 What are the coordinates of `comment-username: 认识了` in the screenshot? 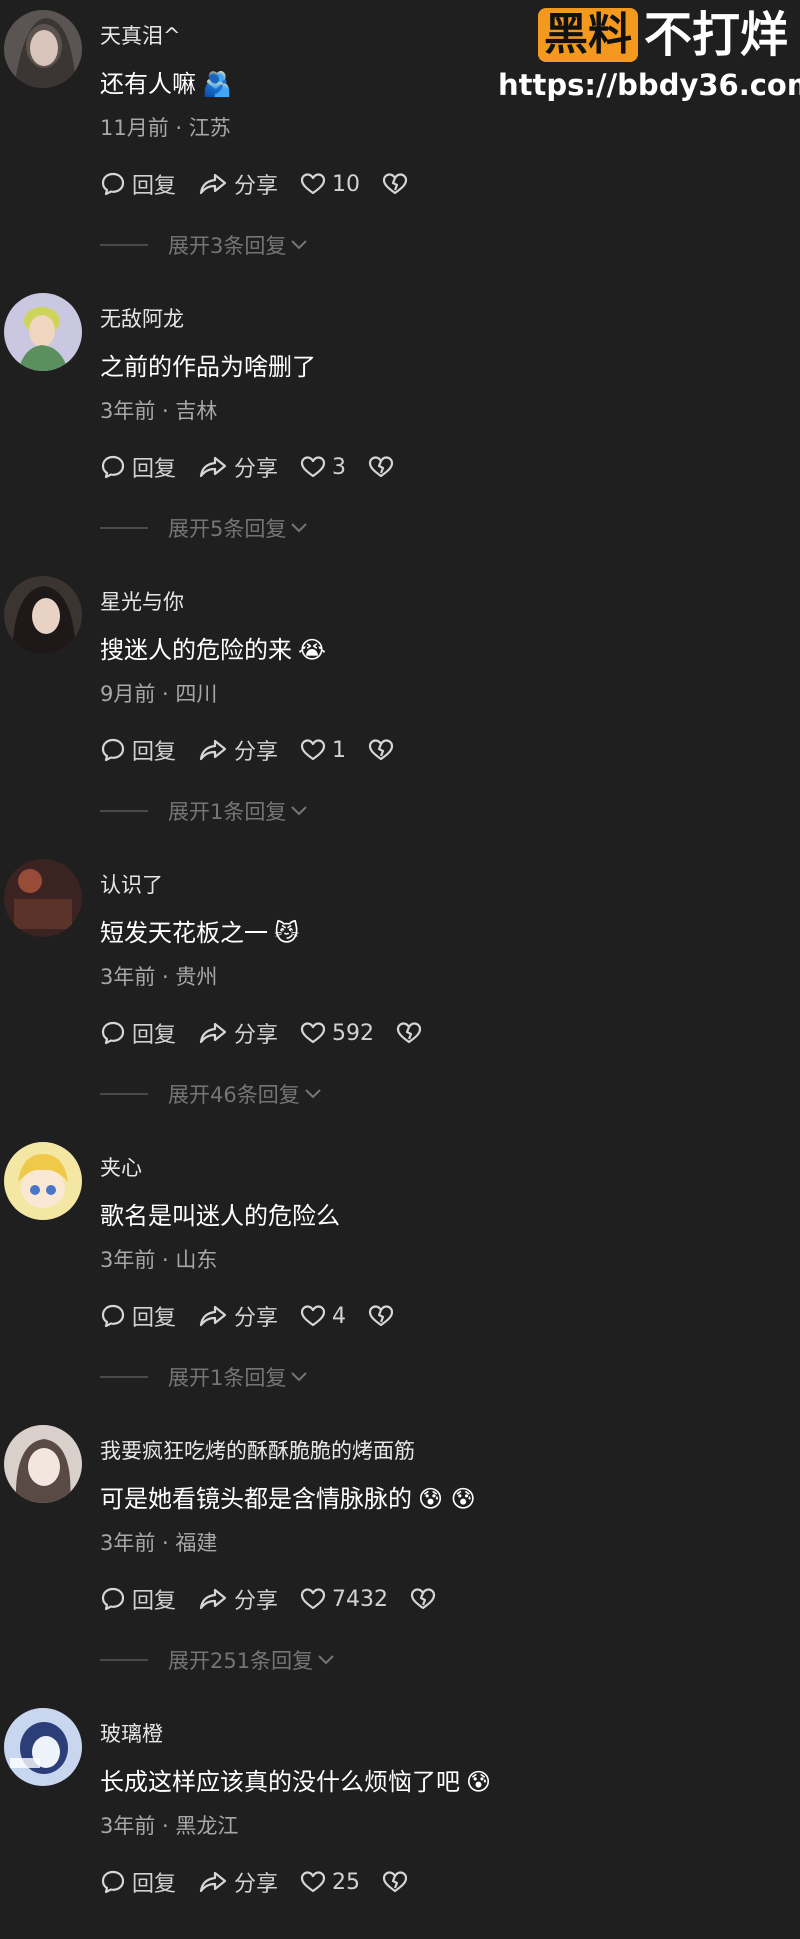 It's located at (131, 884).